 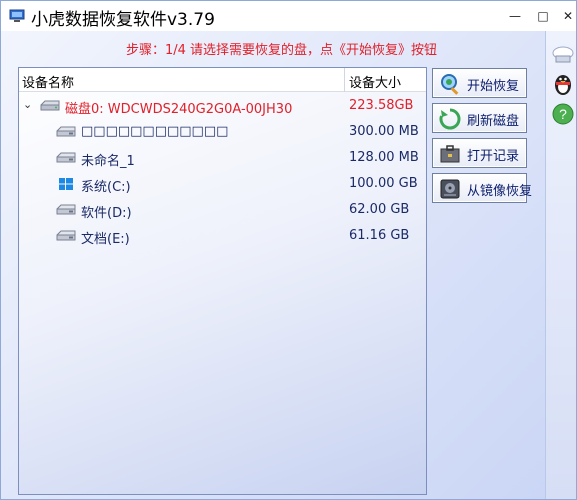 What do you see at coordinates (450, 84) in the screenshot?
I see `magnifier-icon` at bounding box center [450, 84].